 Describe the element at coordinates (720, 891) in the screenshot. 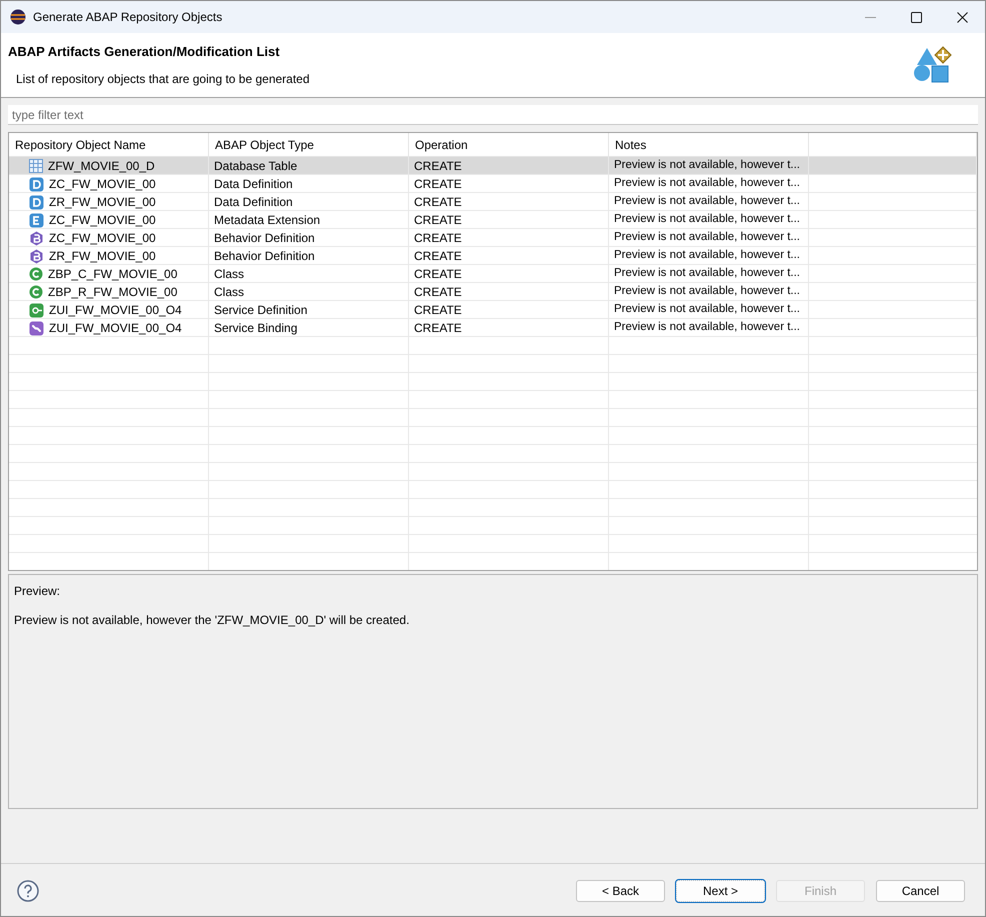

I see `dialog-button: Next >` at that location.